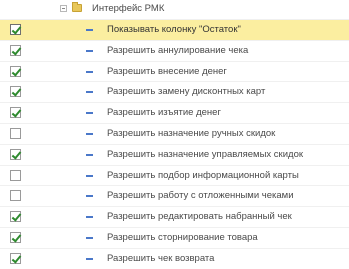 The image size is (349, 269). What do you see at coordinates (200, 196) in the screenshot?
I see `item-label: Разрешить работу с отложенными чеками` at bounding box center [200, 196].